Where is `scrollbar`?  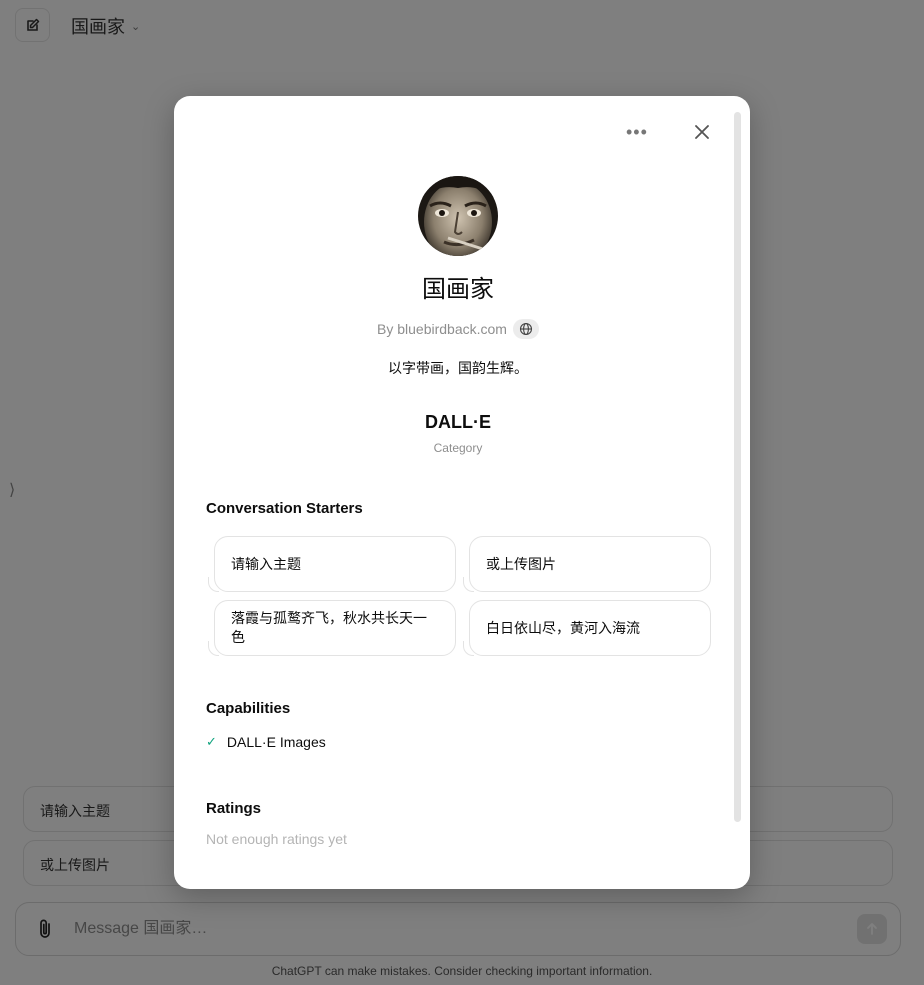 scrollbar is located at coordinates (737, 467).